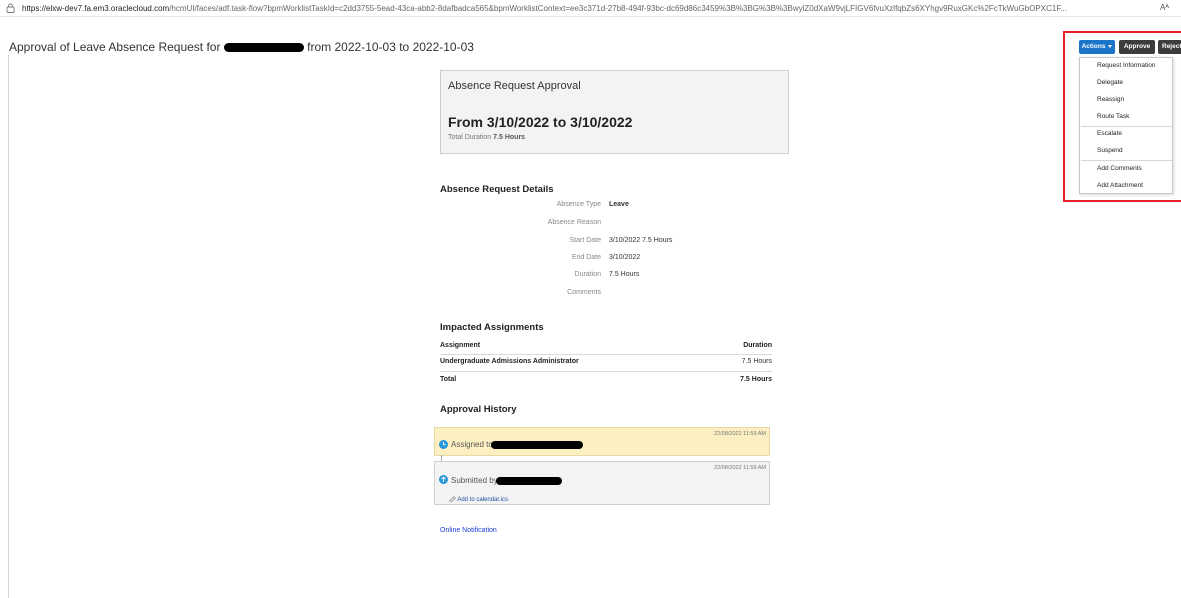 This screenshot has height=598, width=1181. What do you see at coordinates (578, 204) in the screenshot?
I see `detail-label: Absence Type` at bounding box center [578, 204].